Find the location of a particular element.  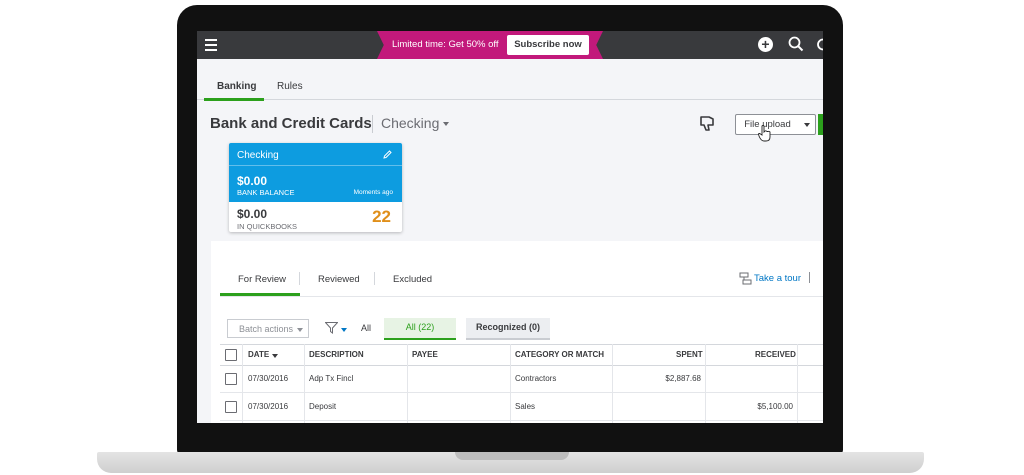

promo-banner: Limited time: Get 50% off Subscribe now is located at coordinates (490, 45).